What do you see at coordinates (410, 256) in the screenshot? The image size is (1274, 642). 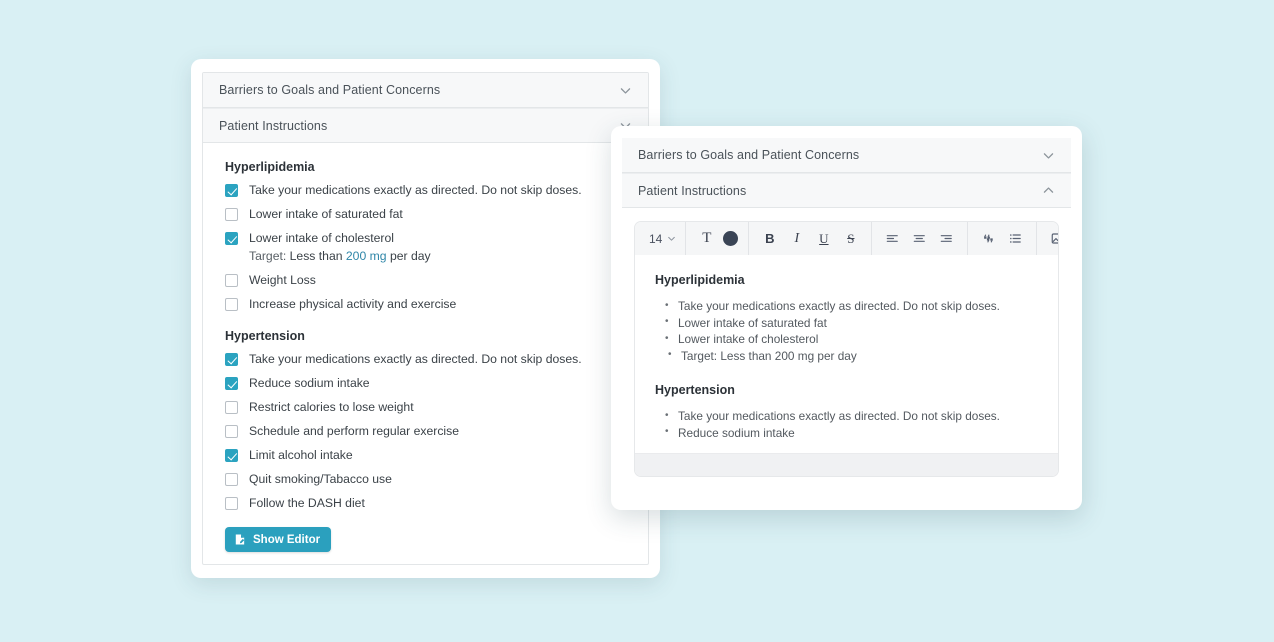 I see `target-suffix: per day` at bounding box center [410, 256].